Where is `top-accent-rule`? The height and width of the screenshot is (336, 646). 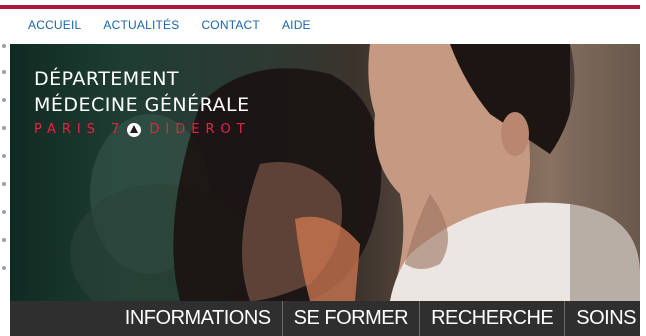
top-accent-rule is located at coordinates (320, 7).